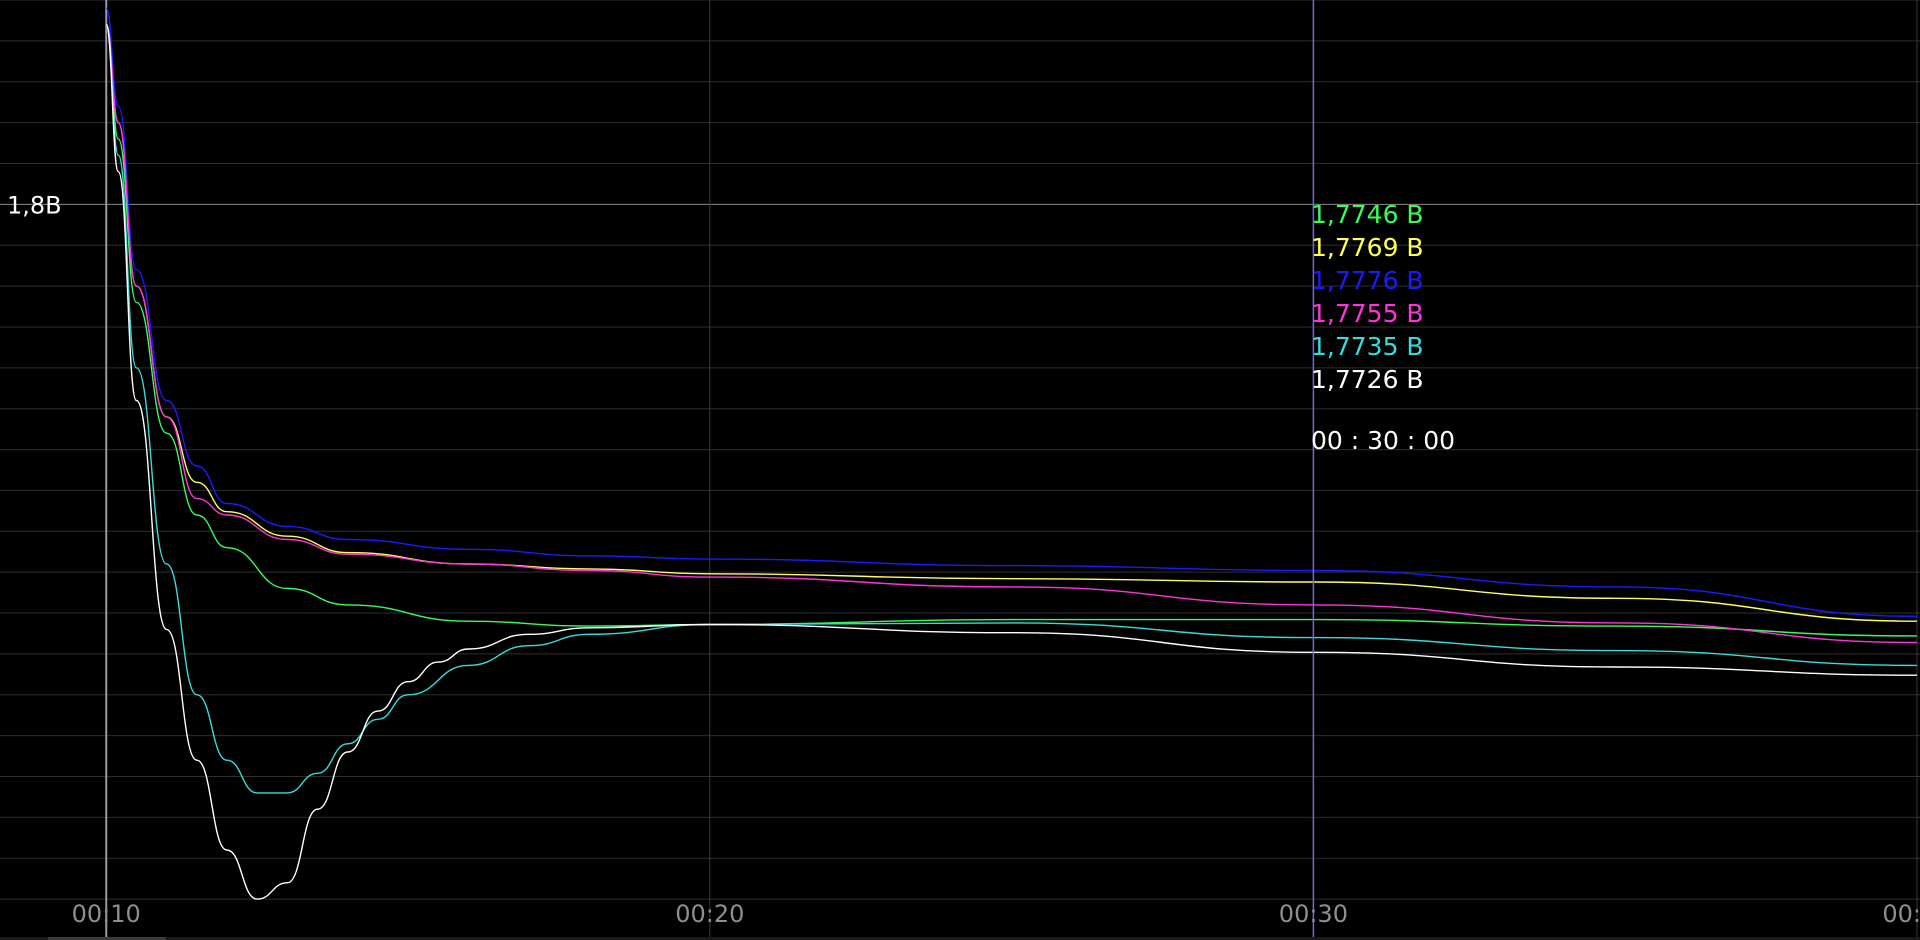  I want to click on x-tick-label: 00:20, so click(709, 914).